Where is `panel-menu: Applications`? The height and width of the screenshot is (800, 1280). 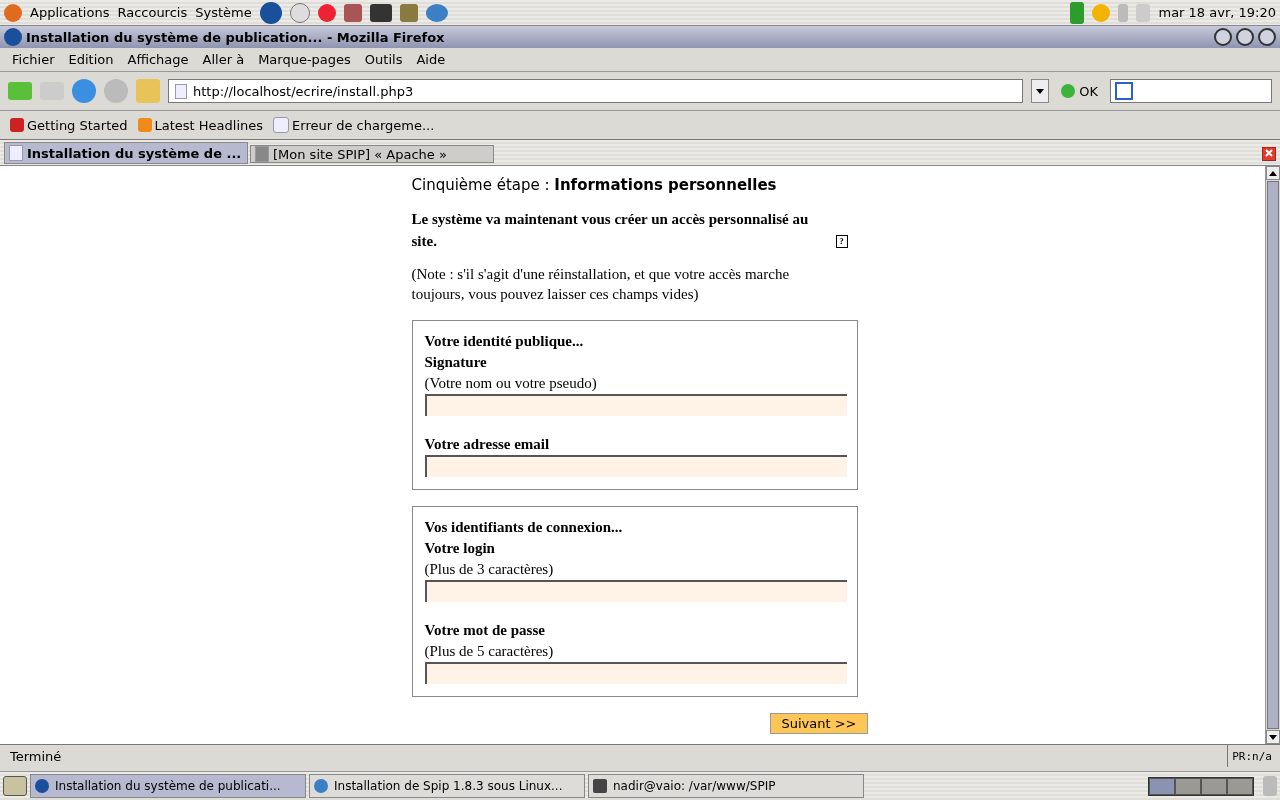 panel-menu: Applications is located at coordinates (70, 12).